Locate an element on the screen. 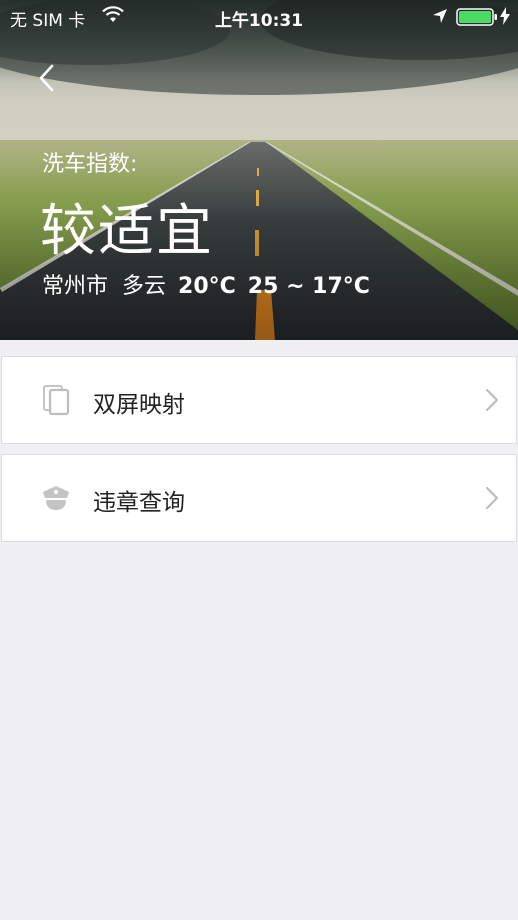 This screenshot has width=518, height=920. location-arrow-icon is located at coordinates (440, 18).